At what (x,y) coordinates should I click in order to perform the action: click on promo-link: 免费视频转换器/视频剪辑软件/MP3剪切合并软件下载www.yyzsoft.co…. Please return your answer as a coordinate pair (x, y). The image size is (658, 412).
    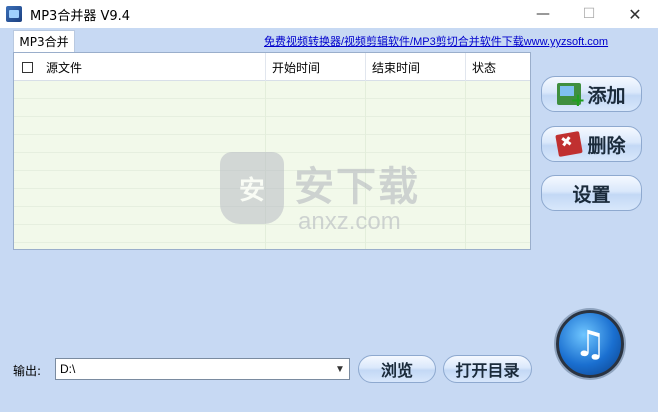
    Looking at the image, I should click on (436, 41).